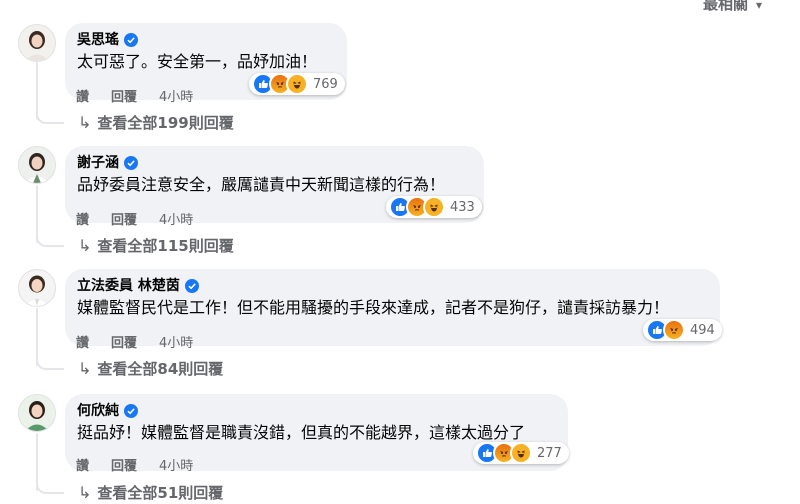 Image resolution: width=800 pixels, height=504 pixels. I want to click on comment-text: 媒體監督民代是工作！但不能用騷擾的手段來達成，記者不是狗仔，譴責採訪暴力！, so click(373, 307).